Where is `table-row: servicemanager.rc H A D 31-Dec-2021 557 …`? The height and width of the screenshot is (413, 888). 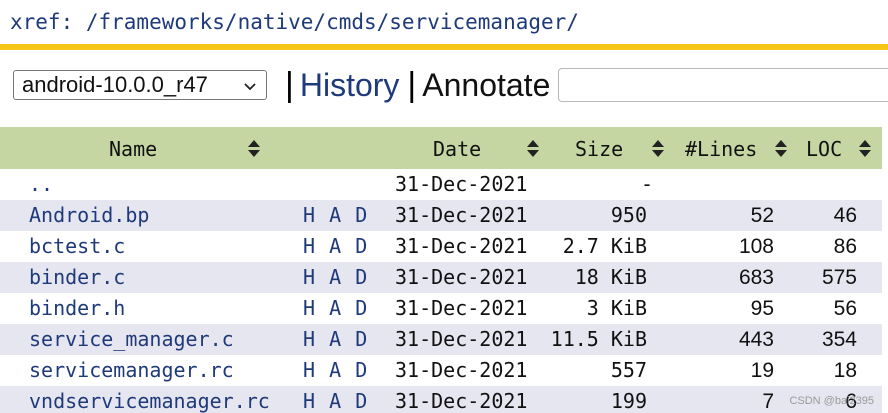
table-row: servicemanager.rc H A D 31-Dec-2021 557 … is located at coordinates (441, 370).